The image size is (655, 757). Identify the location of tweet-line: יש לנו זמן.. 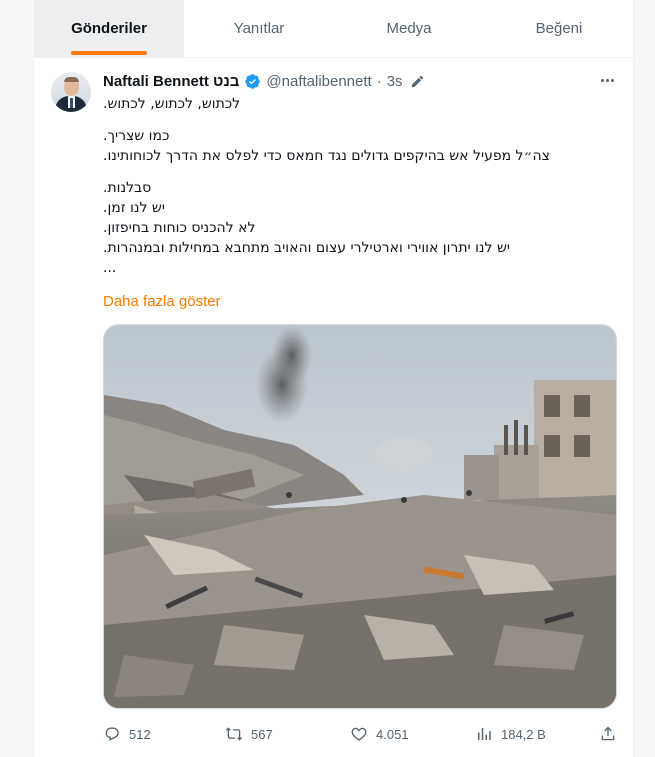
(134, 208).